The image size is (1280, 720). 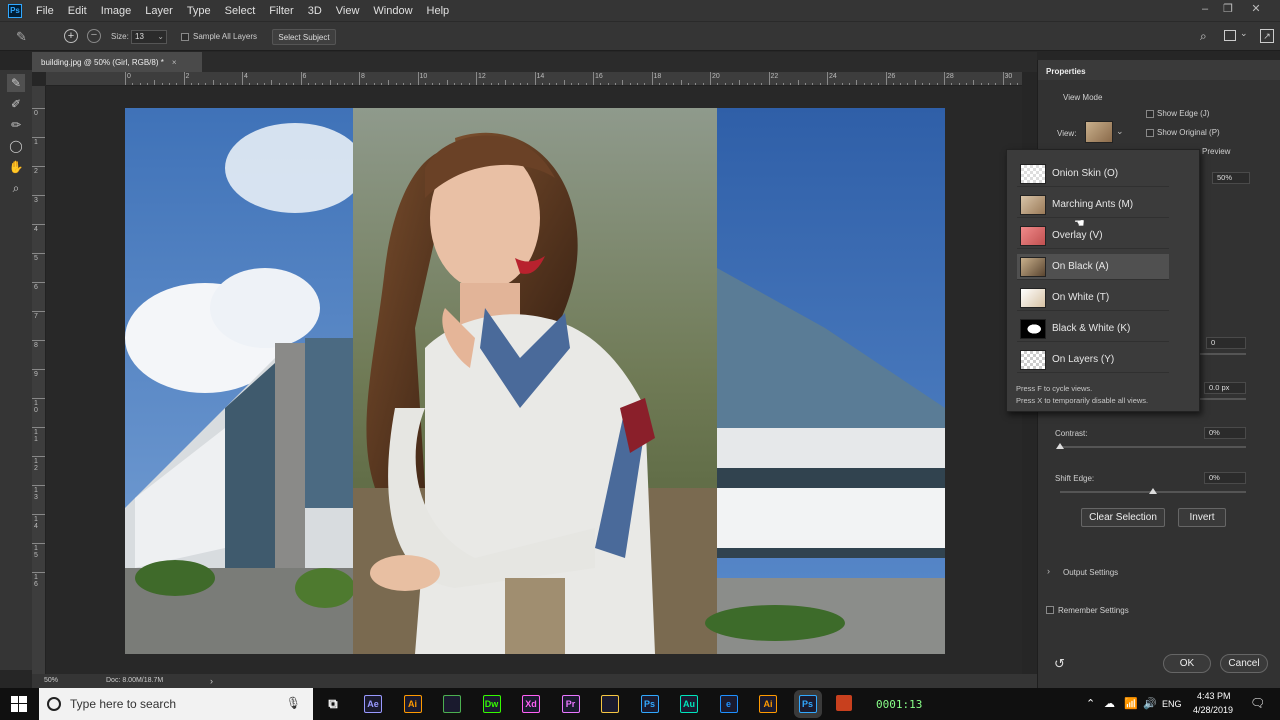 I want to click on volume-icon: 🔊, so click(x=1150, y=703).